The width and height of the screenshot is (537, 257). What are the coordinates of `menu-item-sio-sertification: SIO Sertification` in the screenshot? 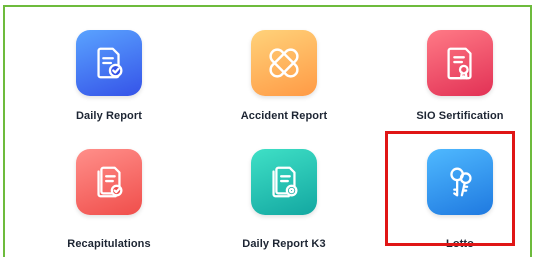 It's located at (458, 67).